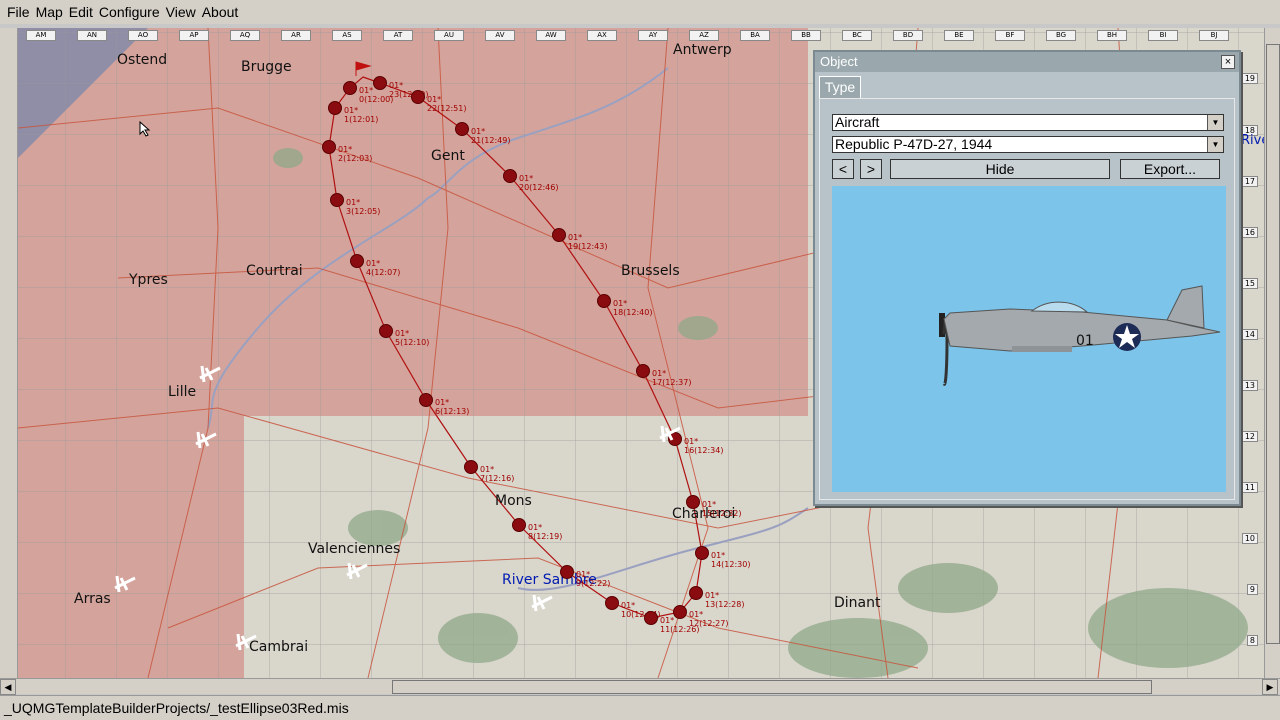 This screenshot has width=1280, height=720. I want to click on city-antwerp: Antwerp, so click(702, 50).